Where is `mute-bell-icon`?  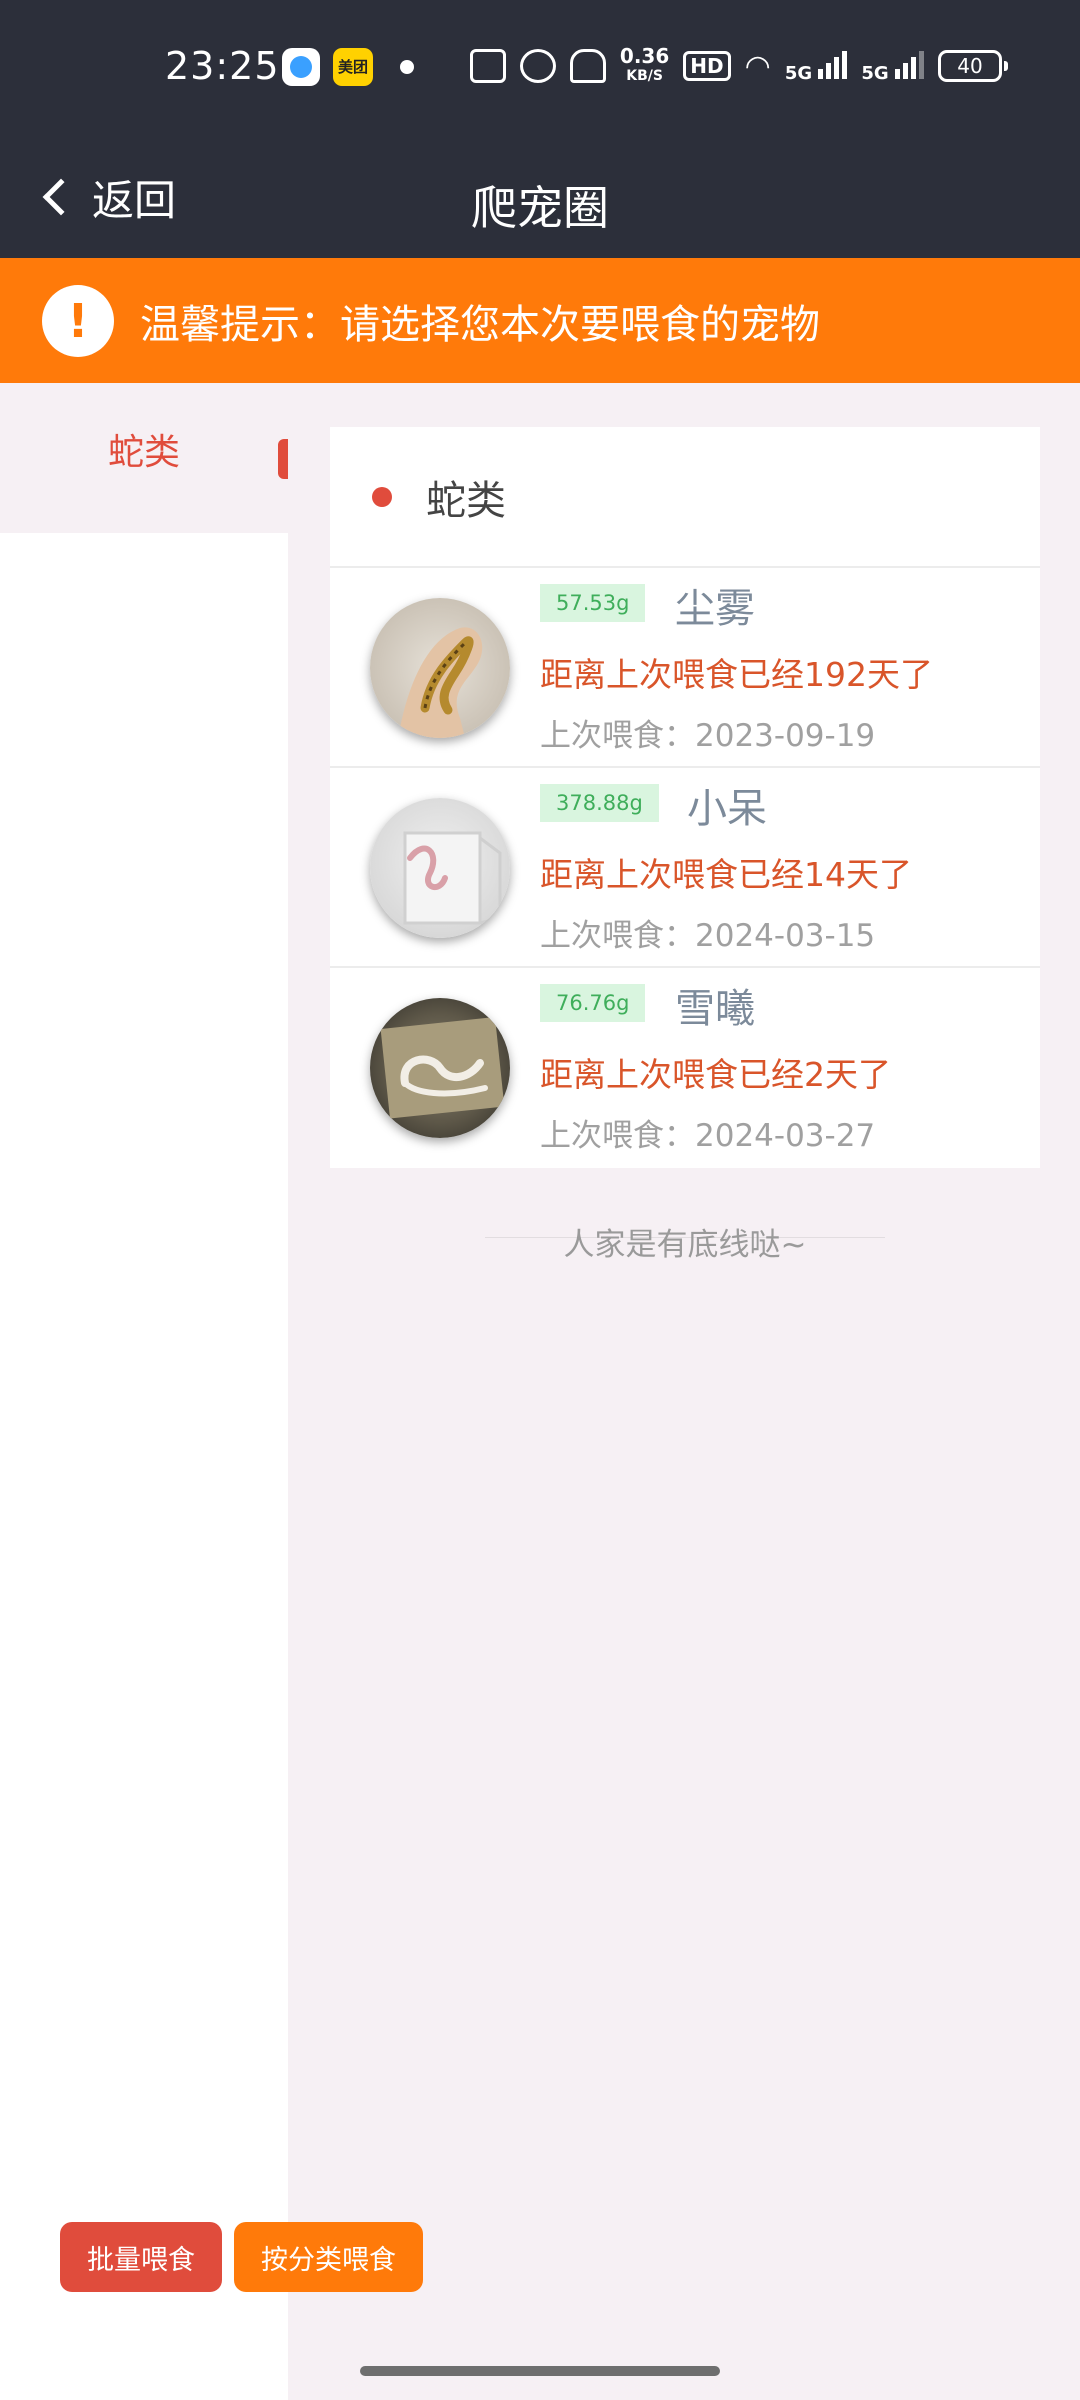
mute-bell-icon is located at coordinates (587, 66).